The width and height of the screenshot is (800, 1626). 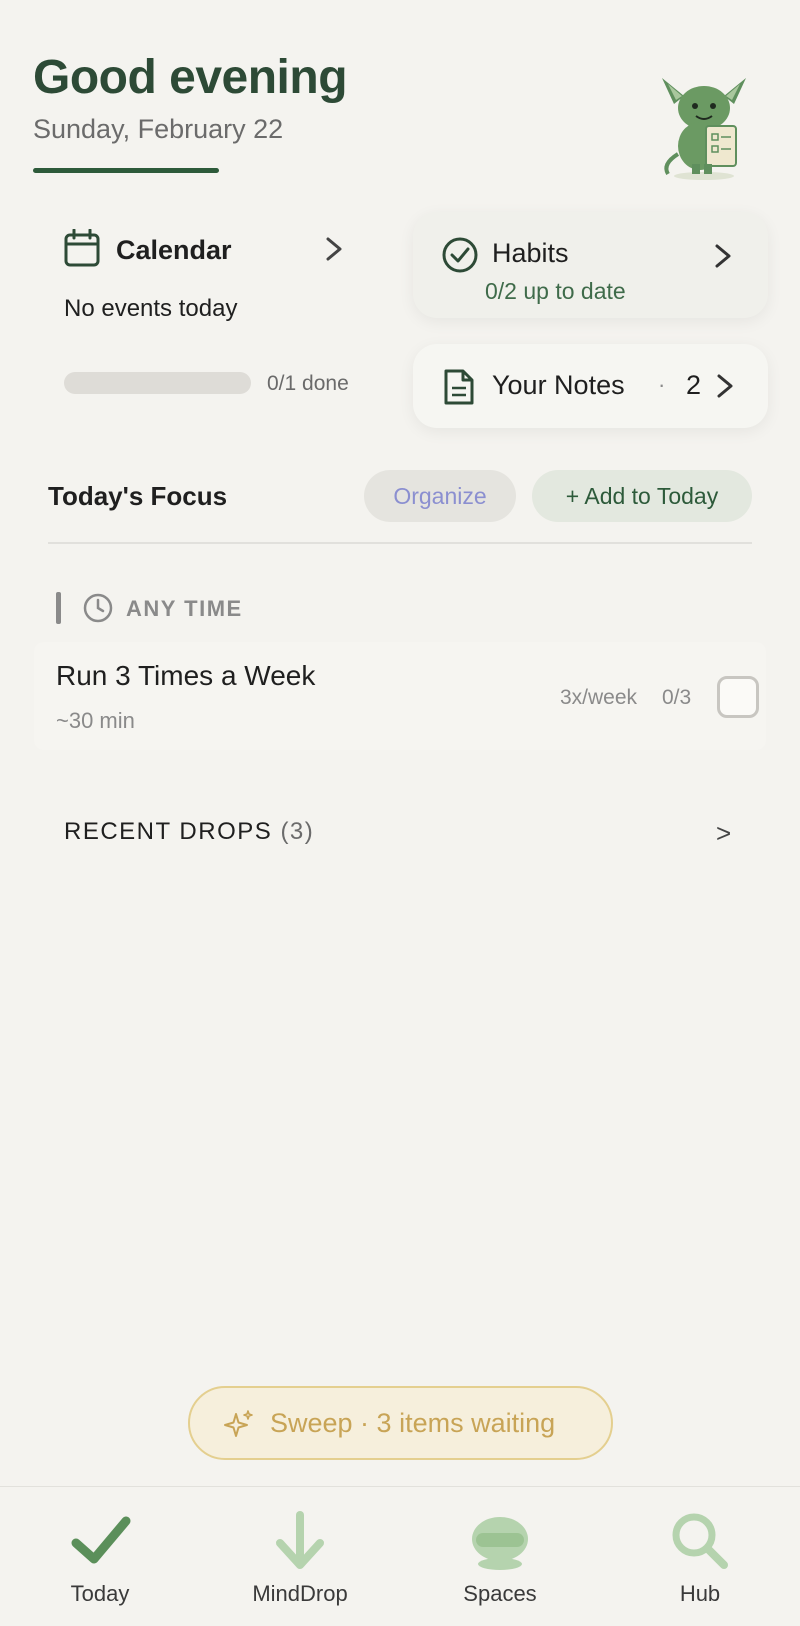 What do you see at coordinates (558, 385) in the screenshot?
I see `notes-title: Your Notes` at bounding box center [558, 385].